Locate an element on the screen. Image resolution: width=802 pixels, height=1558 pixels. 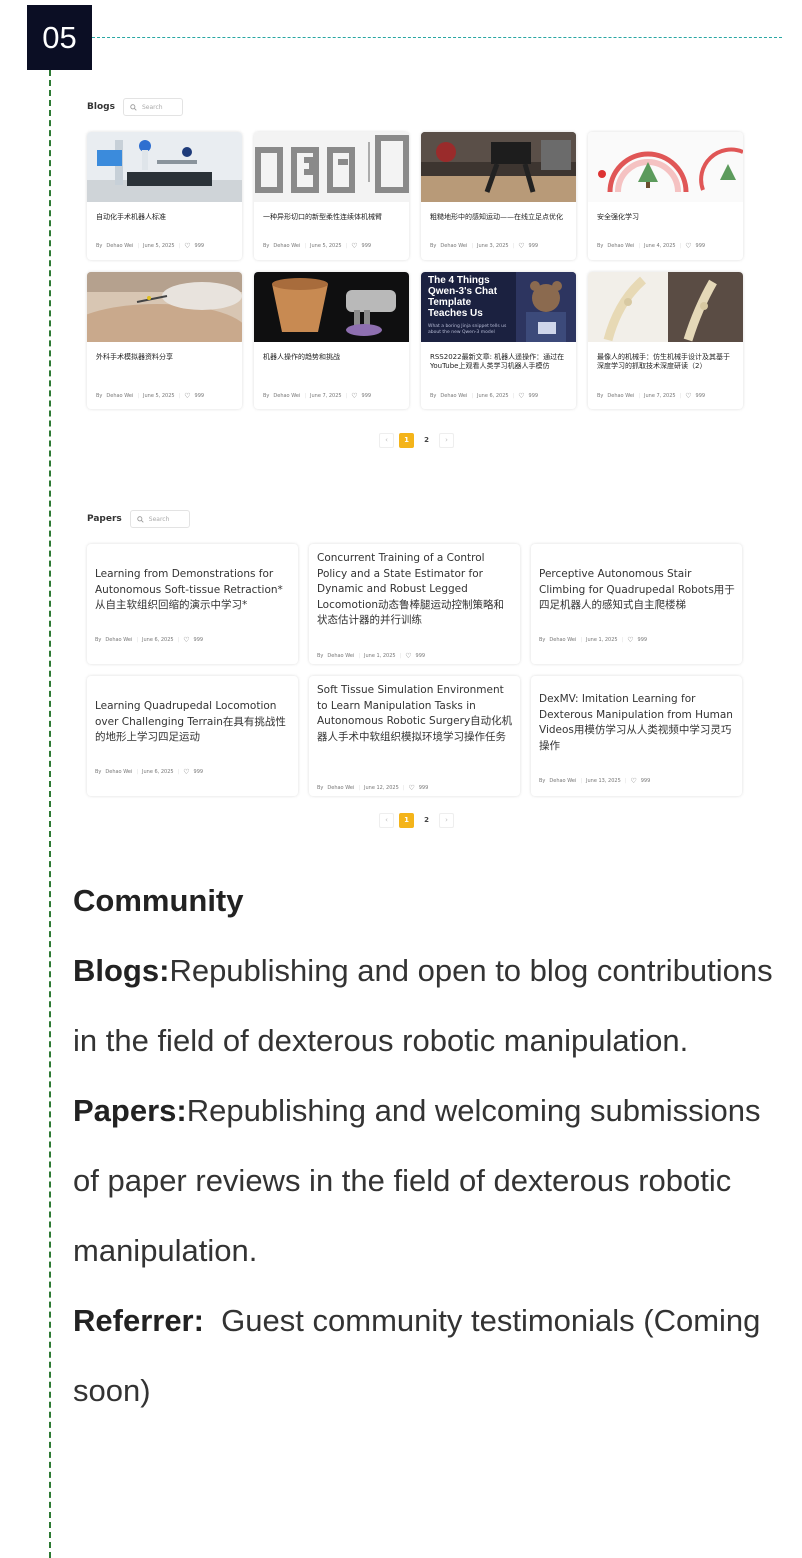
blog-card: 安全强化学习 By Dehao Wei | June 4, 2025 | ♡ 999 is located at coordinates (665, 196).